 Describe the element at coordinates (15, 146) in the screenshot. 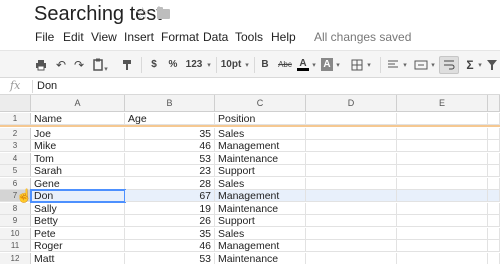

I see `row-number: 3` at that location.